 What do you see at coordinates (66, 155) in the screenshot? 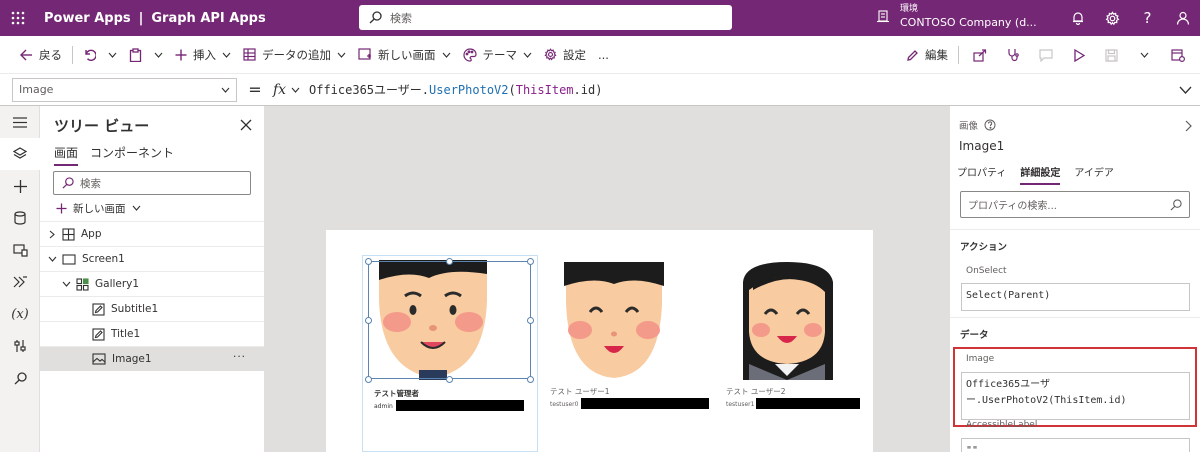
I see `tab-screens: 画面` at bounding box center [66, 155].